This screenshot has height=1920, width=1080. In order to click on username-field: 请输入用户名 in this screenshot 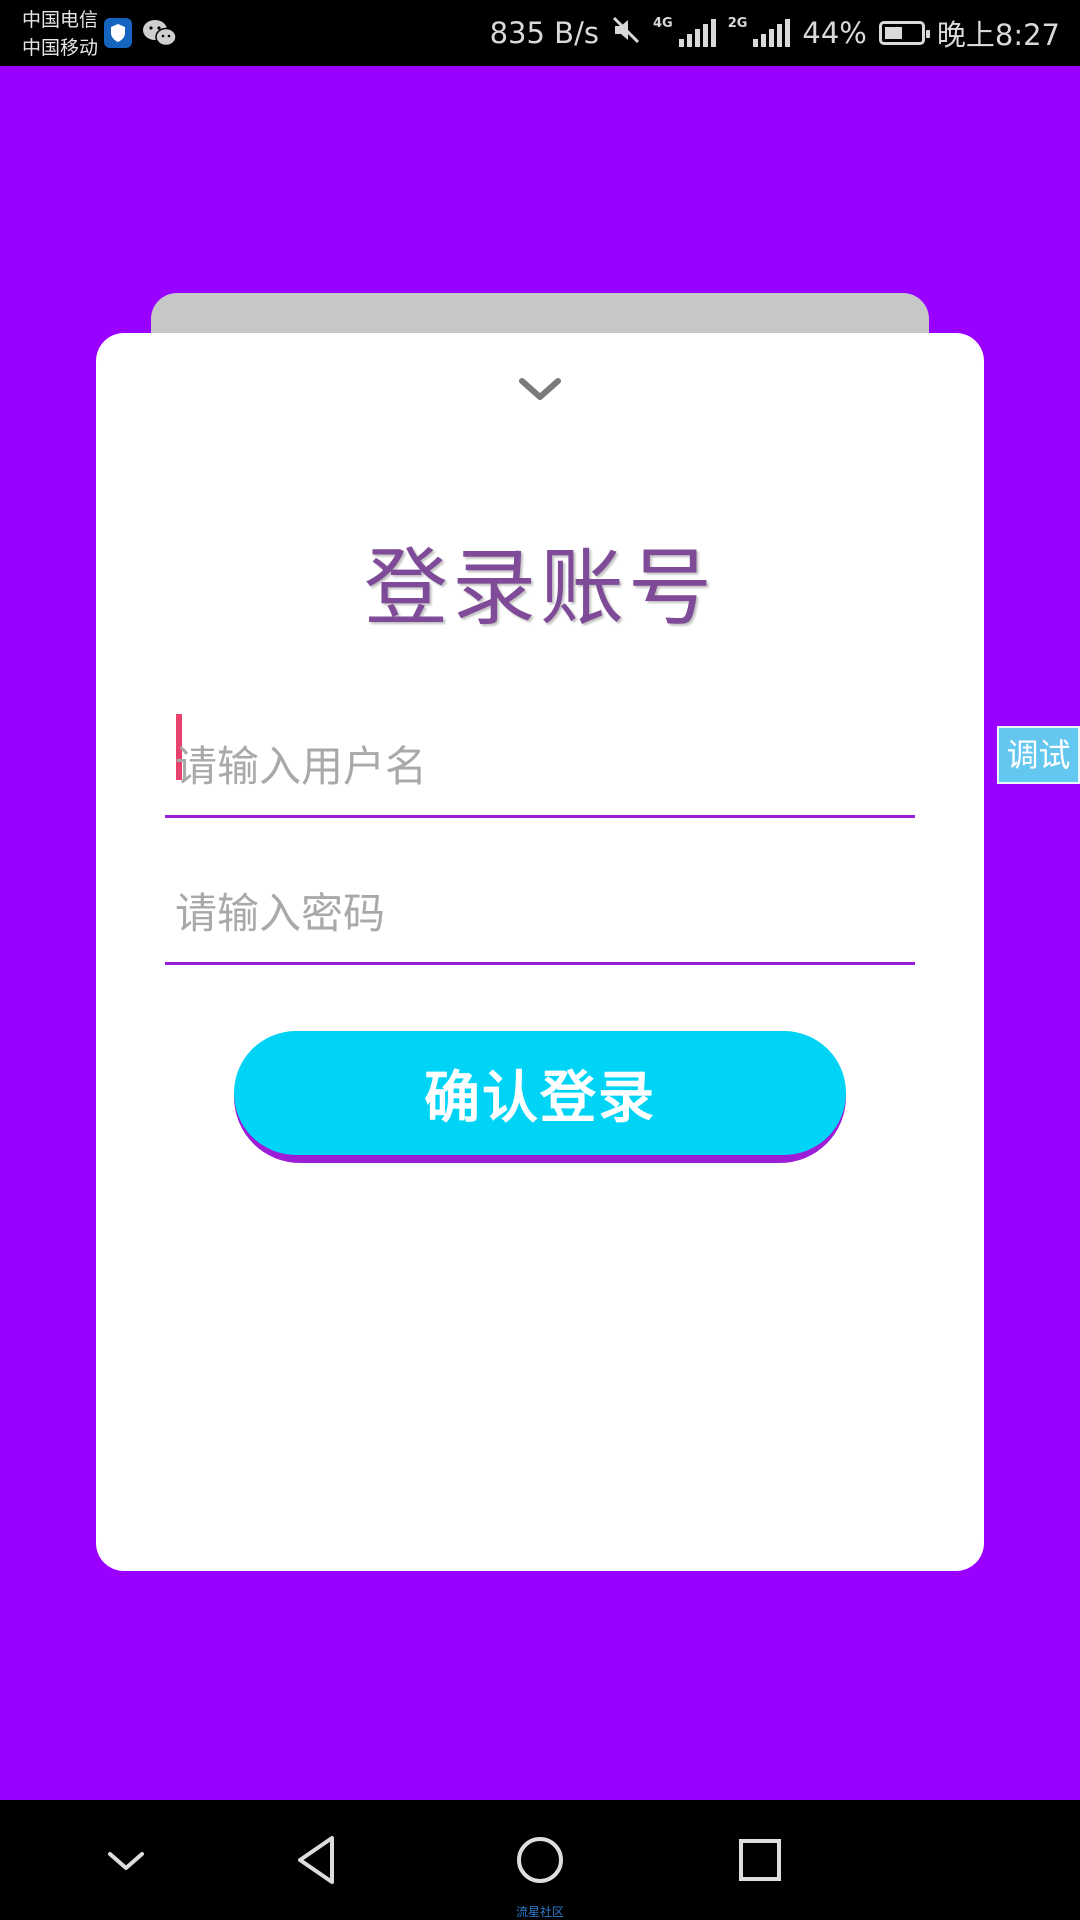, I will do `click(540, 766)`.